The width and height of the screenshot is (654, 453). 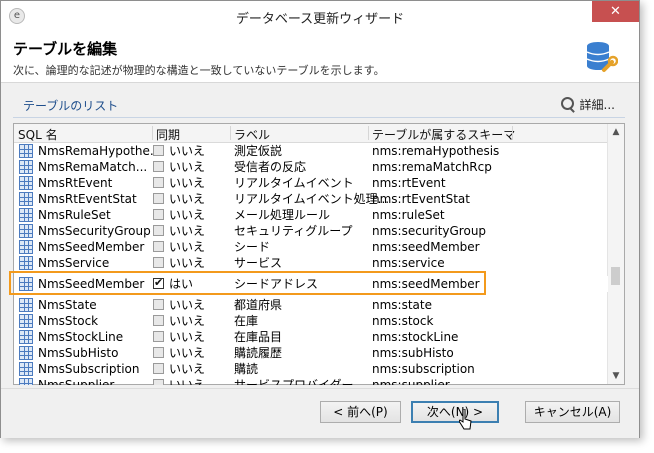 I want to click on cell-schema: nms:ruleSet, so click(x=408, y=215).